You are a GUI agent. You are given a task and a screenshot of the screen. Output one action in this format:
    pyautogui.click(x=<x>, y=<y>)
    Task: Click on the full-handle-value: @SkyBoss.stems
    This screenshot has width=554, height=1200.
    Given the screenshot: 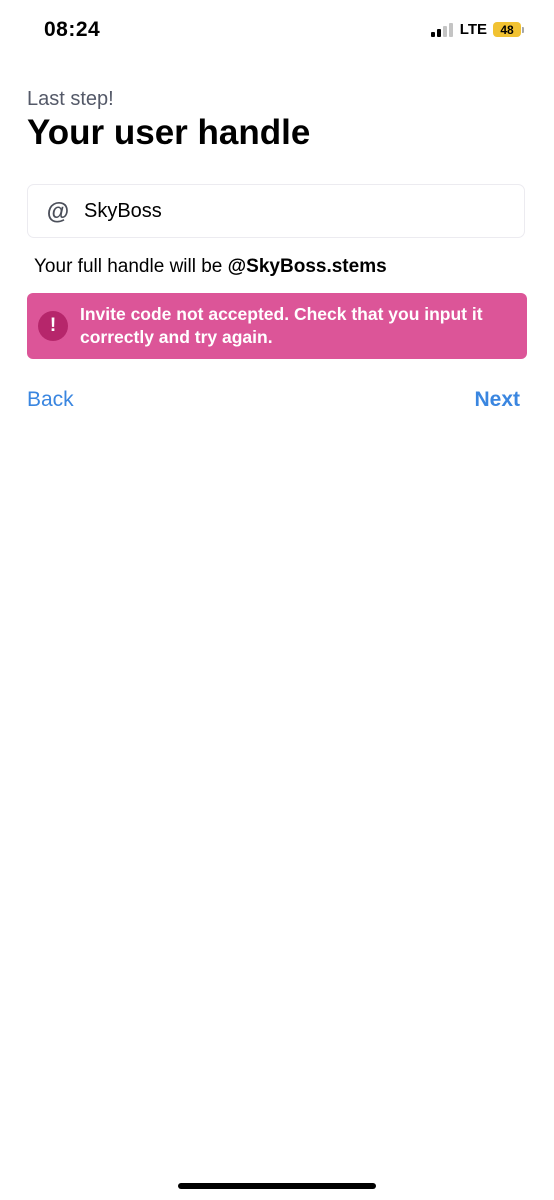 What is the action you would take?
    pyautogui.click(x=307, y=266)
    